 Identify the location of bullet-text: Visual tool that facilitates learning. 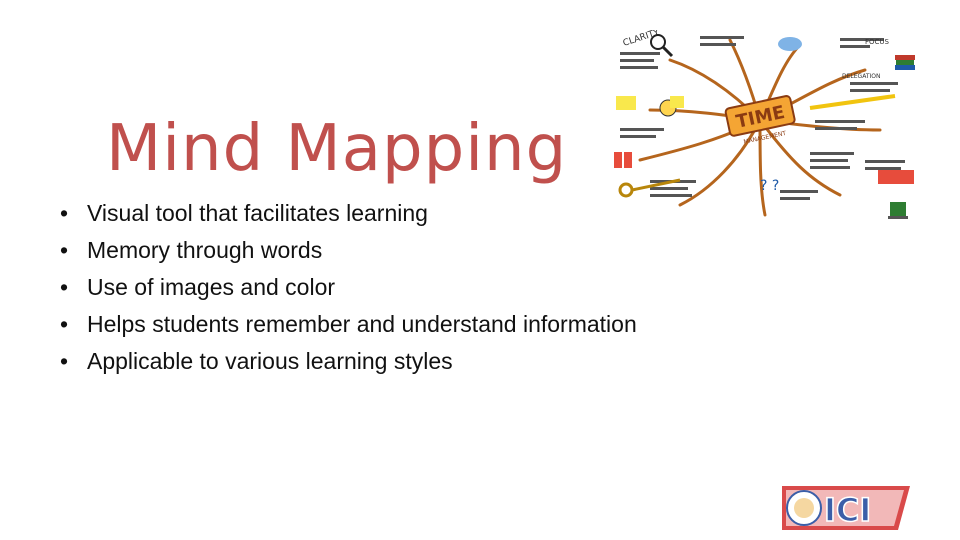
(257, 213).